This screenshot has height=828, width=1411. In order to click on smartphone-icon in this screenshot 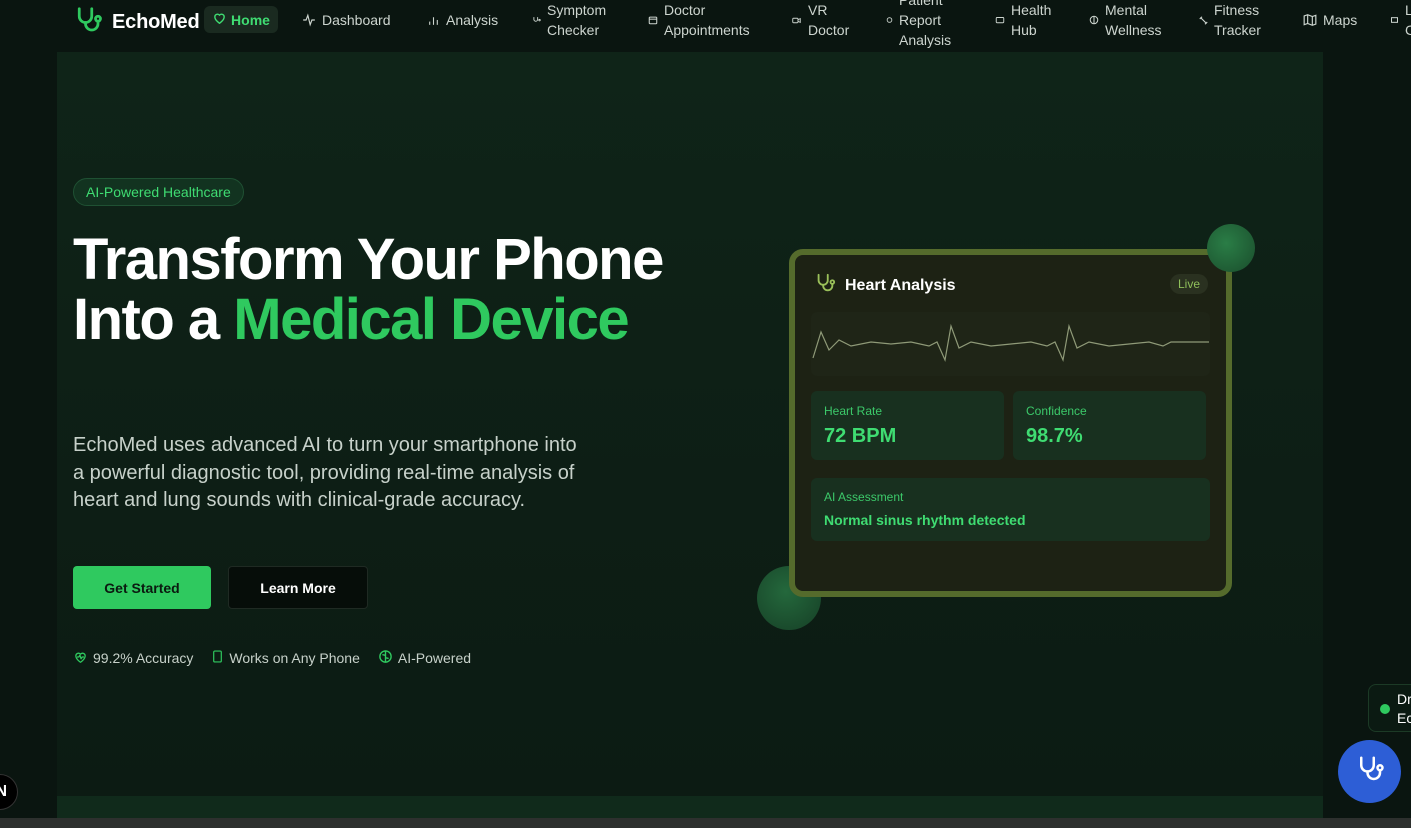, I will do `click(217, 658)`.